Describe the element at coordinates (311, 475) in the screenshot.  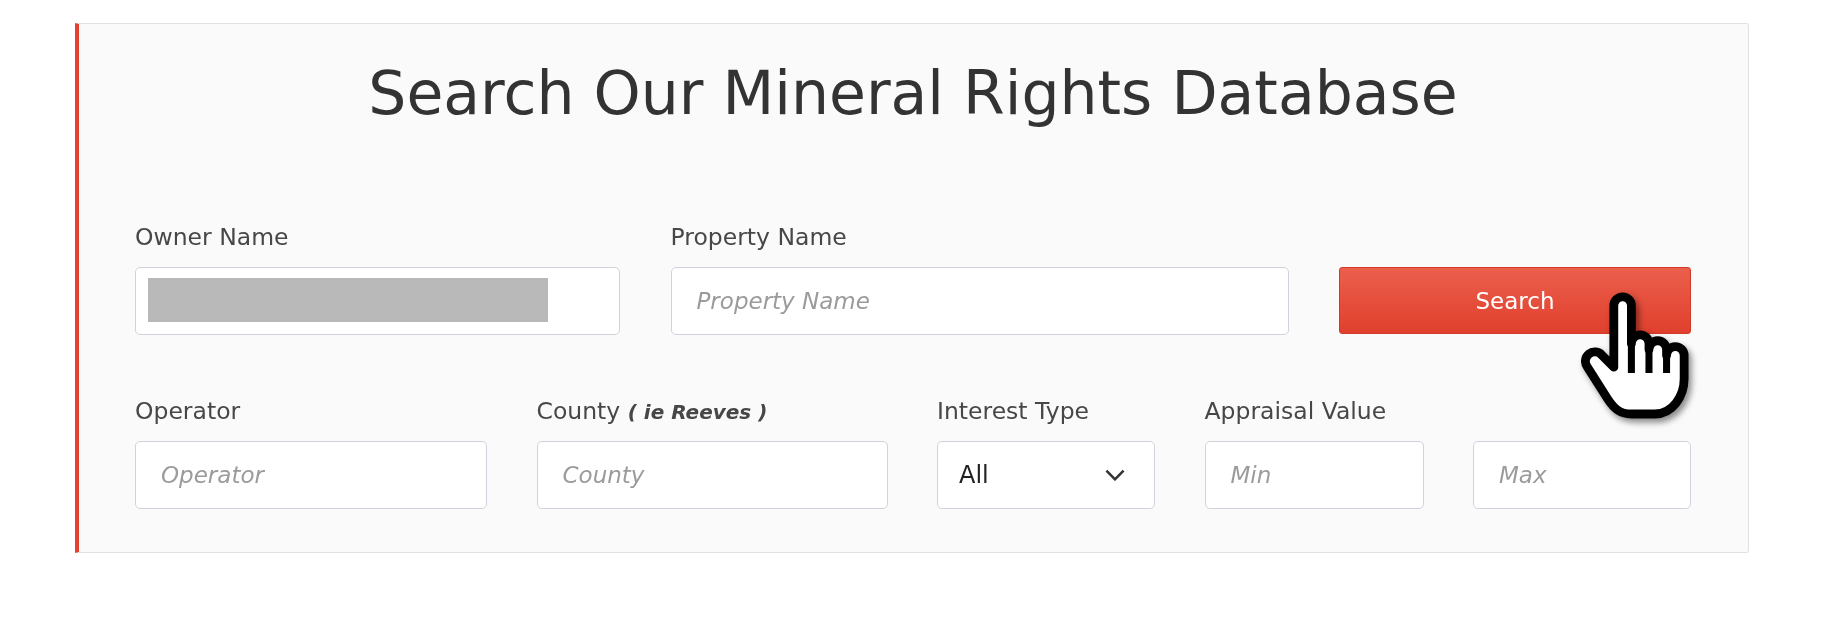
I see `input-field: Operator` at that location.